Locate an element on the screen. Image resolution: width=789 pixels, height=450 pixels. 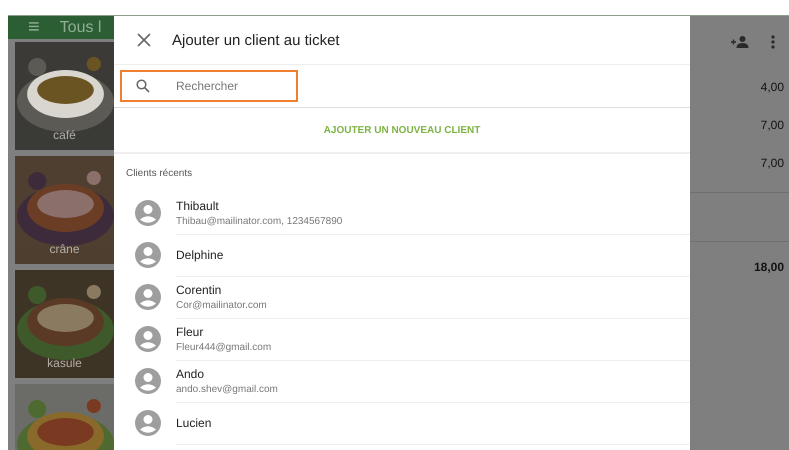
client-item: Ando ando.shev@gmail.com is located at coordinates (402, 381).